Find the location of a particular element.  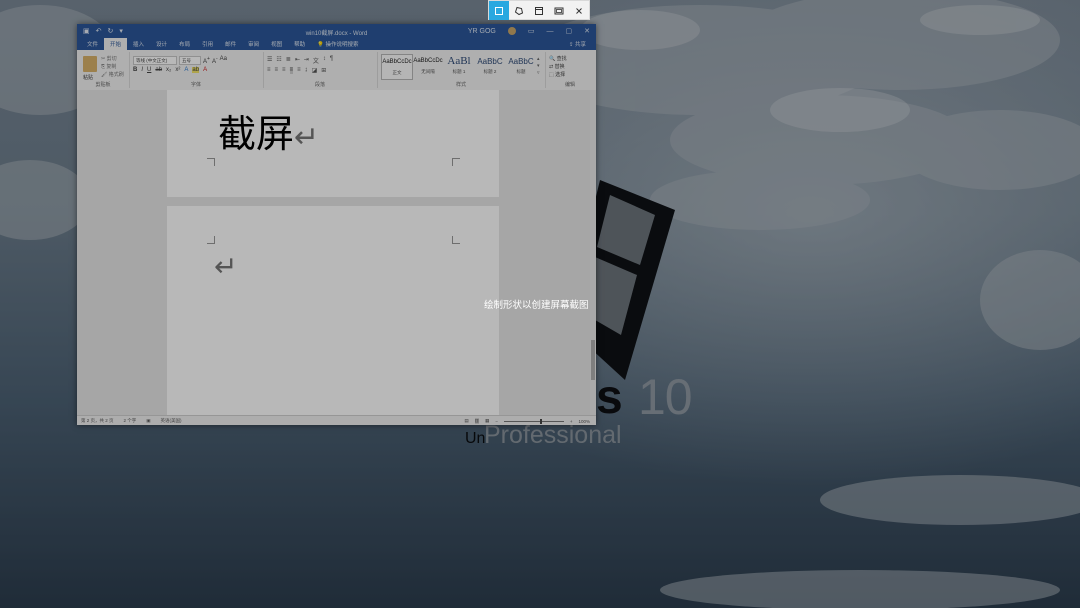

rectangle-snip-icon is located at coordinates (499, 10).